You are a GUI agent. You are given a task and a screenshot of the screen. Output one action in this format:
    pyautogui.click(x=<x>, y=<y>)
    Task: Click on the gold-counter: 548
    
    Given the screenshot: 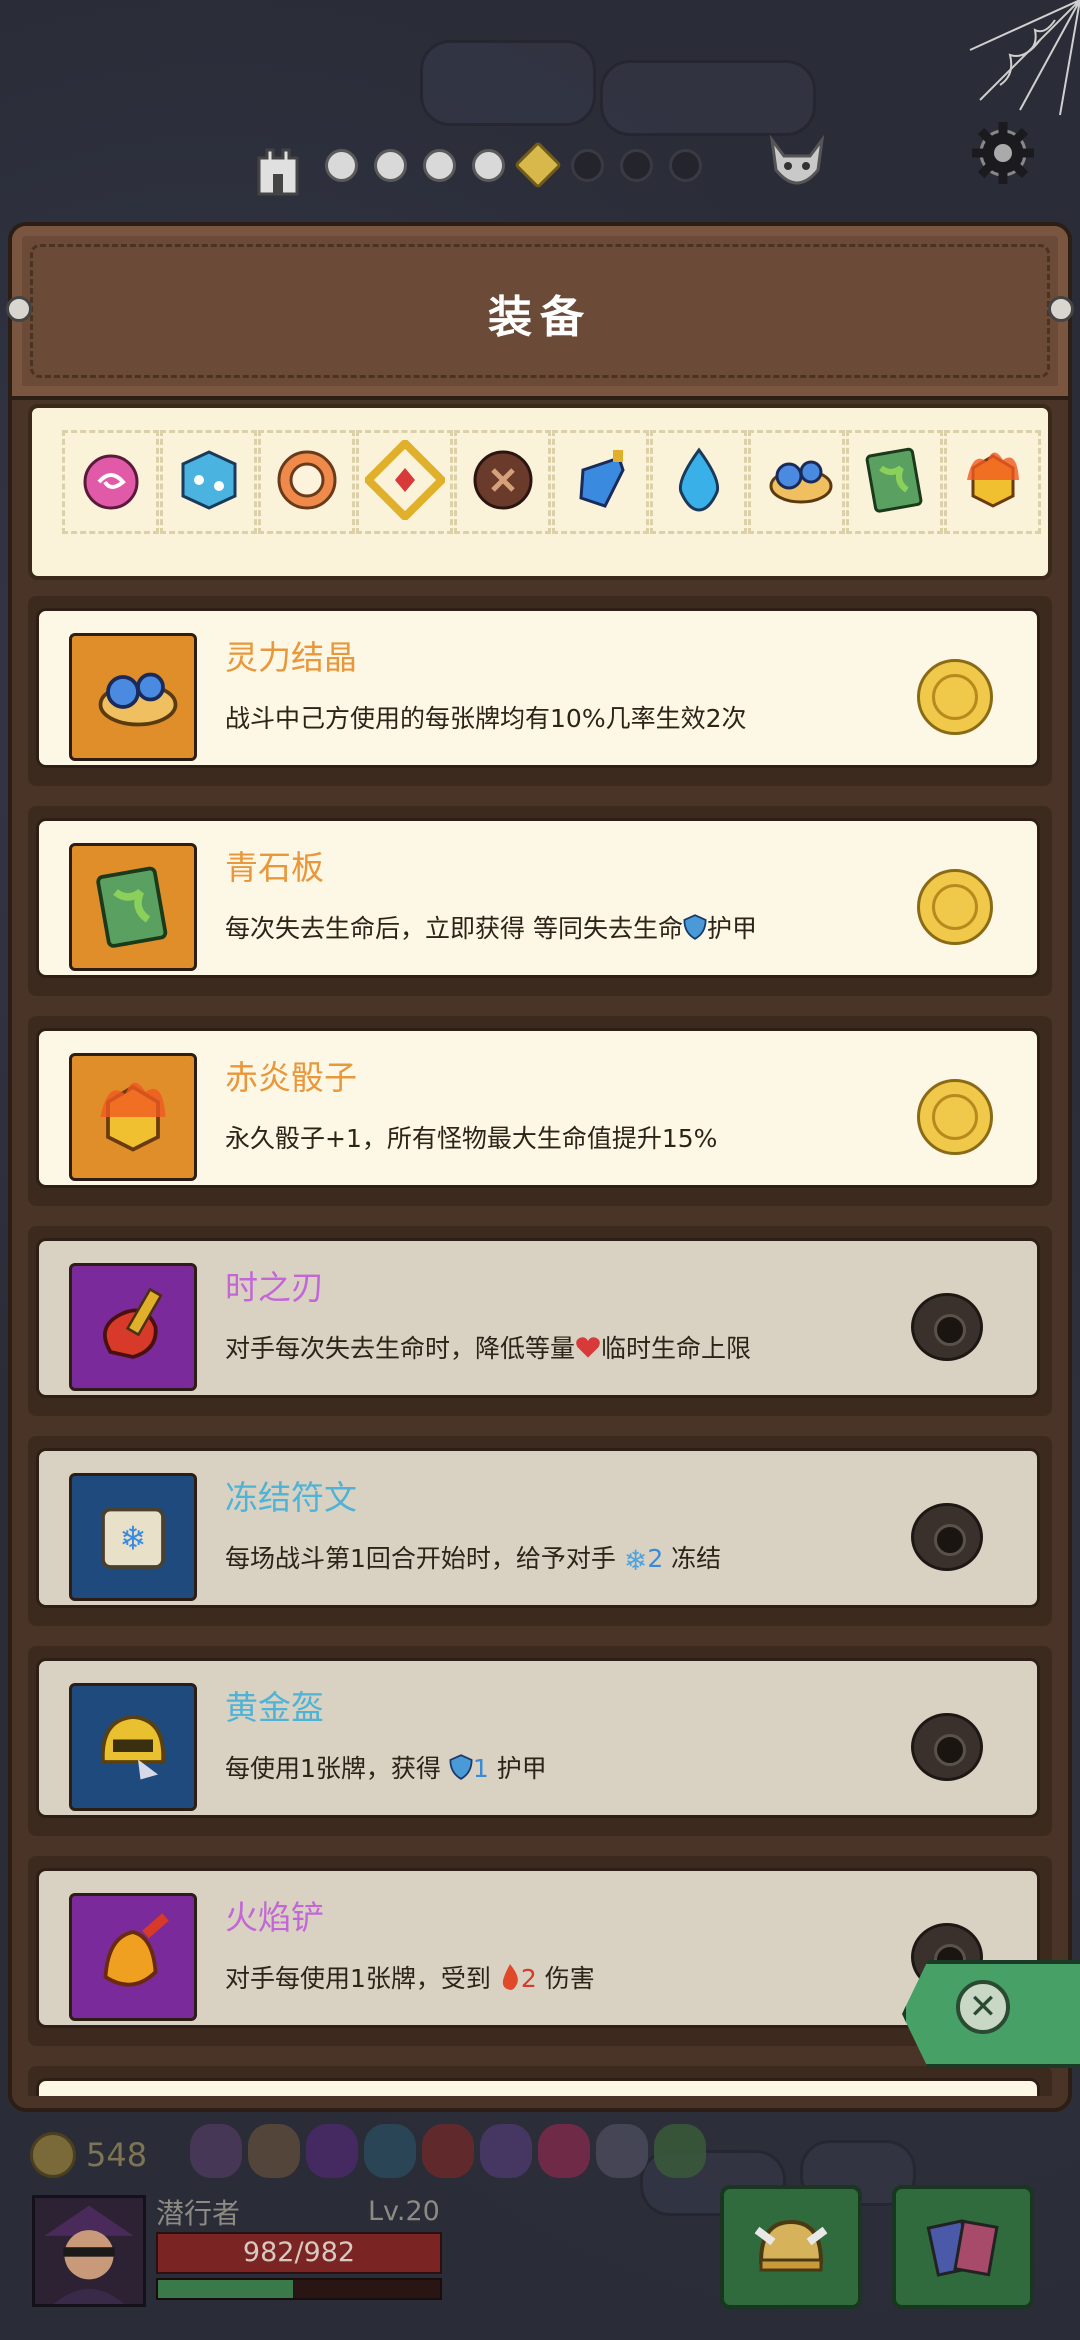 What is the action you would take?
    pyautogui.click(x=88, y=2155)
    